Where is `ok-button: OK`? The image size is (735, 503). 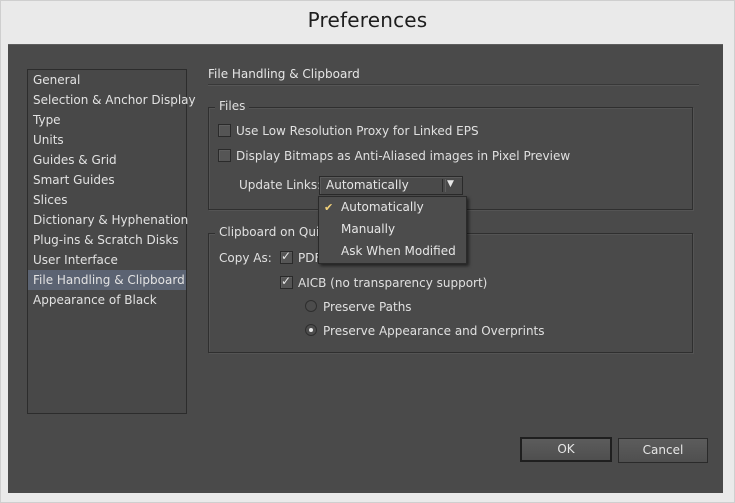
ok-button: OK is located at coordinates (566, 449).